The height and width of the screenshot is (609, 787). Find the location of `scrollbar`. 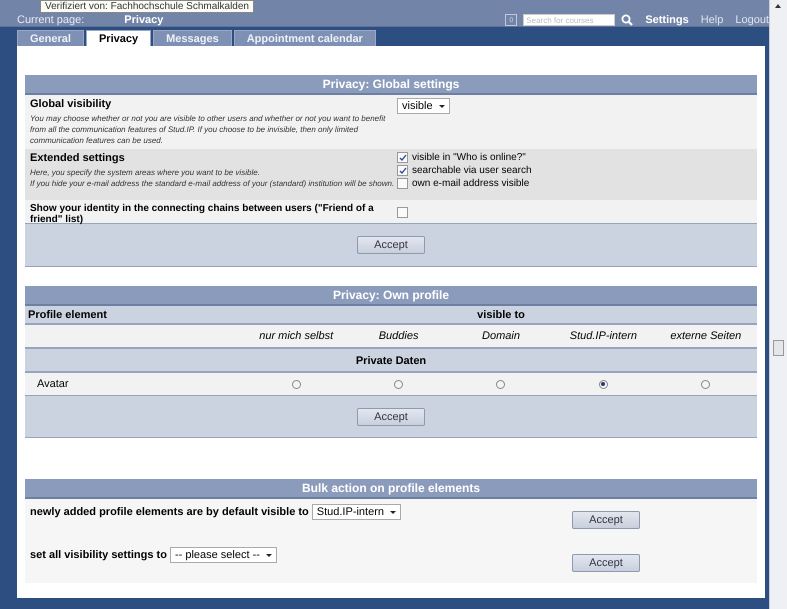

scrollbar is located at coordinates (778, 304).